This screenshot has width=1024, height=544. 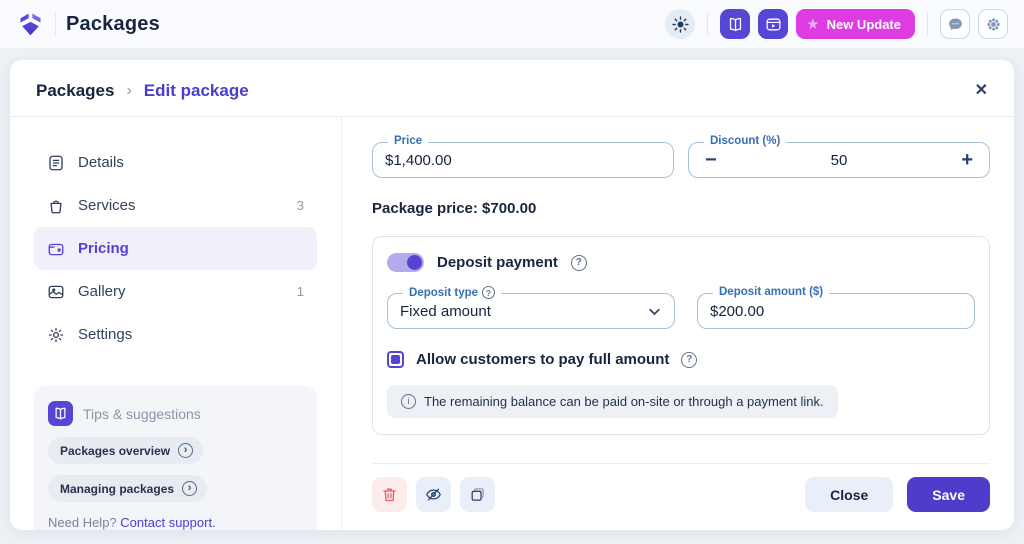 I want to click on copy-icon, so click(x=477, y=494).